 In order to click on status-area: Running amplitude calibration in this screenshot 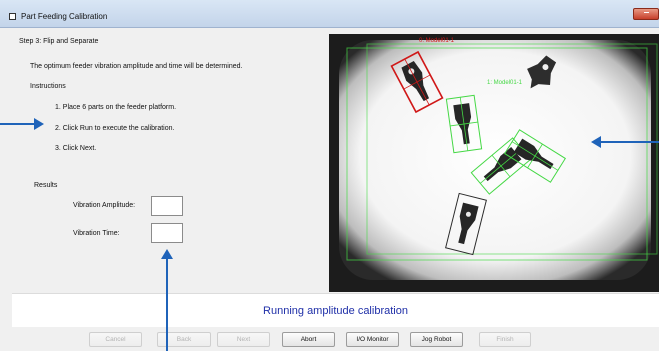, I will do `click(335, 310)`.